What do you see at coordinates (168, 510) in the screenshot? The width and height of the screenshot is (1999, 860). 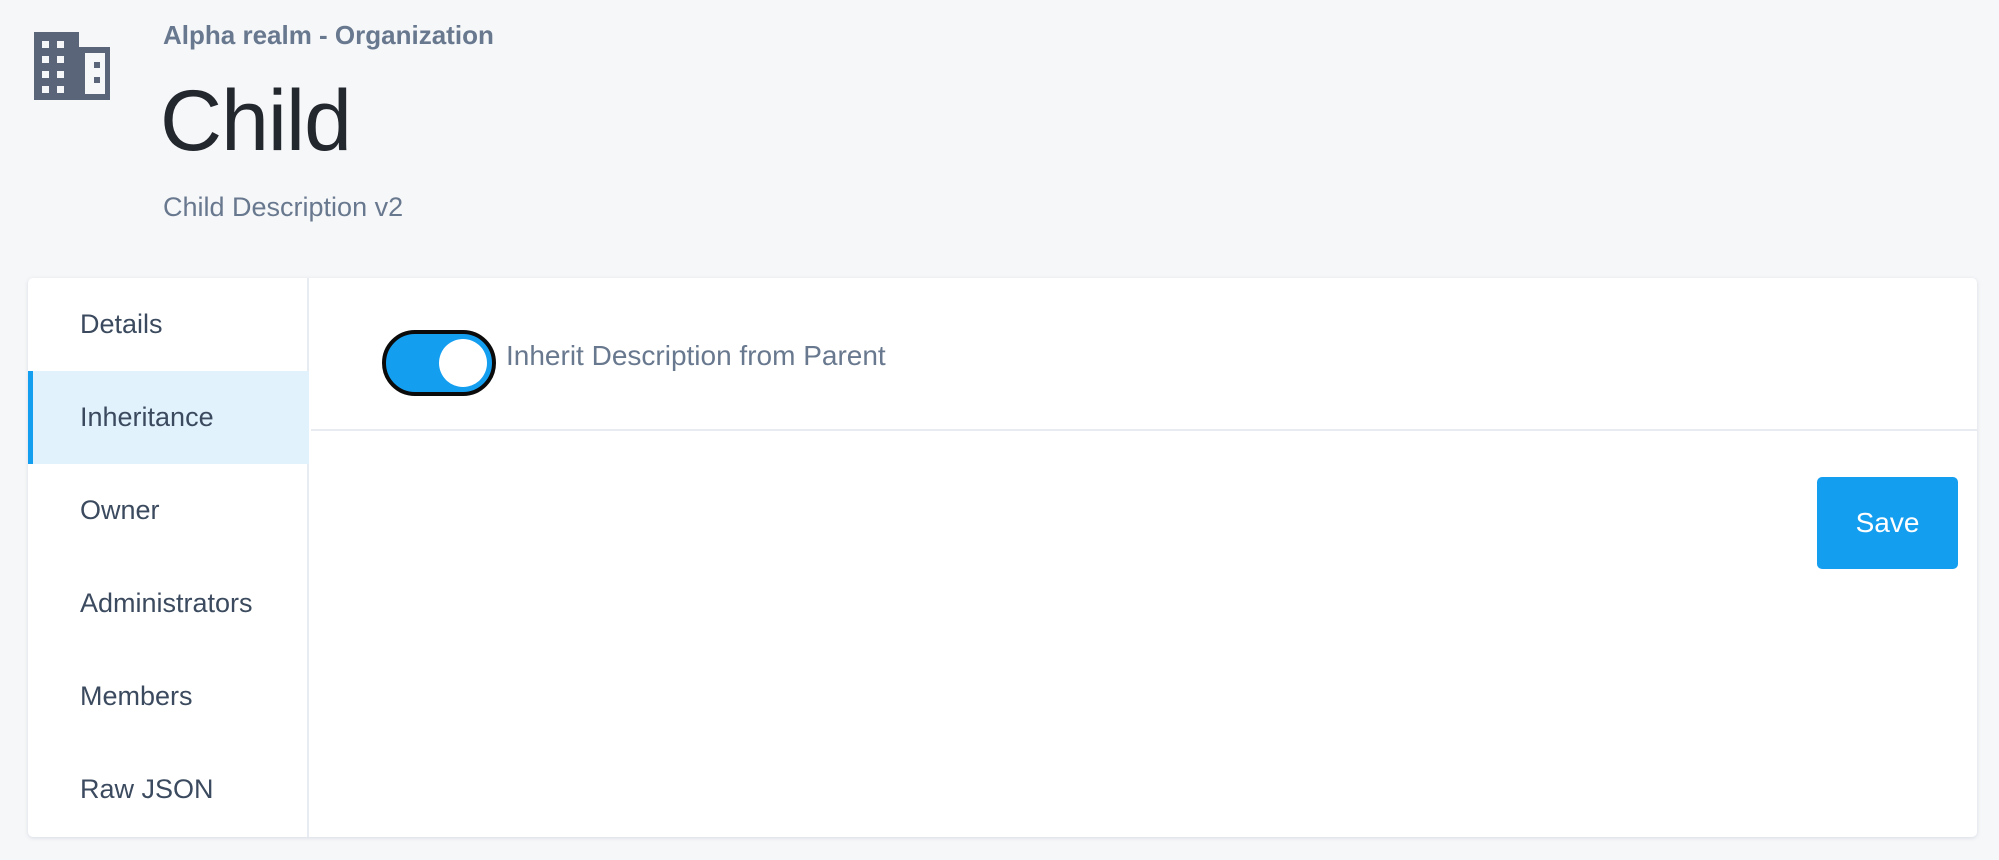 I see `sidebar-item-owner: Owner` at bounding box center [168, 510].